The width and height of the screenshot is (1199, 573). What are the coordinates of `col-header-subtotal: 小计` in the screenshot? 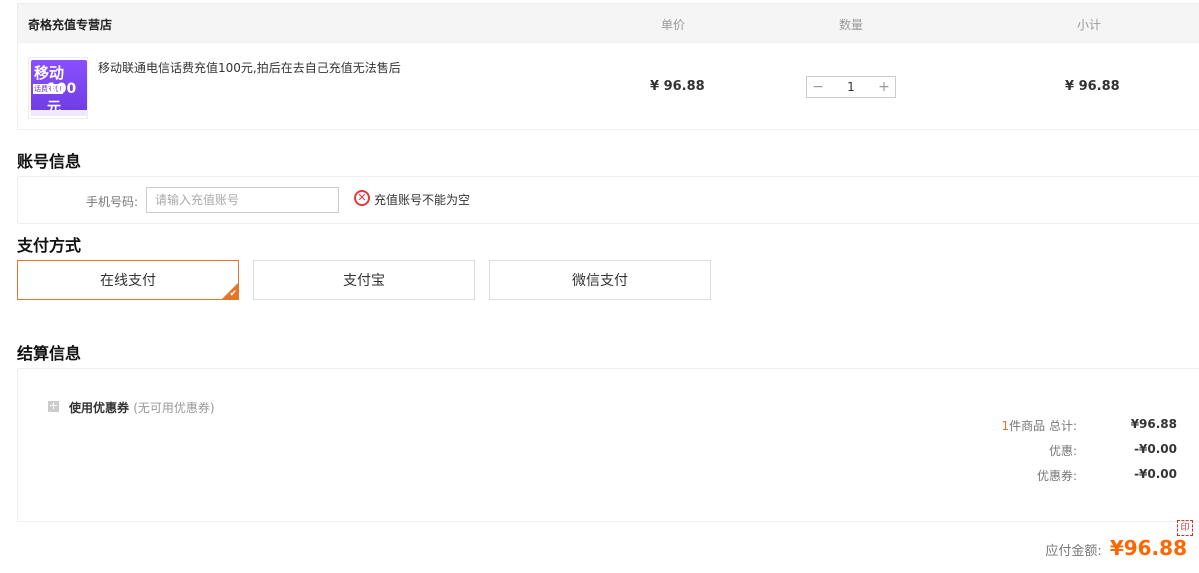 It's located at (1089, 25).